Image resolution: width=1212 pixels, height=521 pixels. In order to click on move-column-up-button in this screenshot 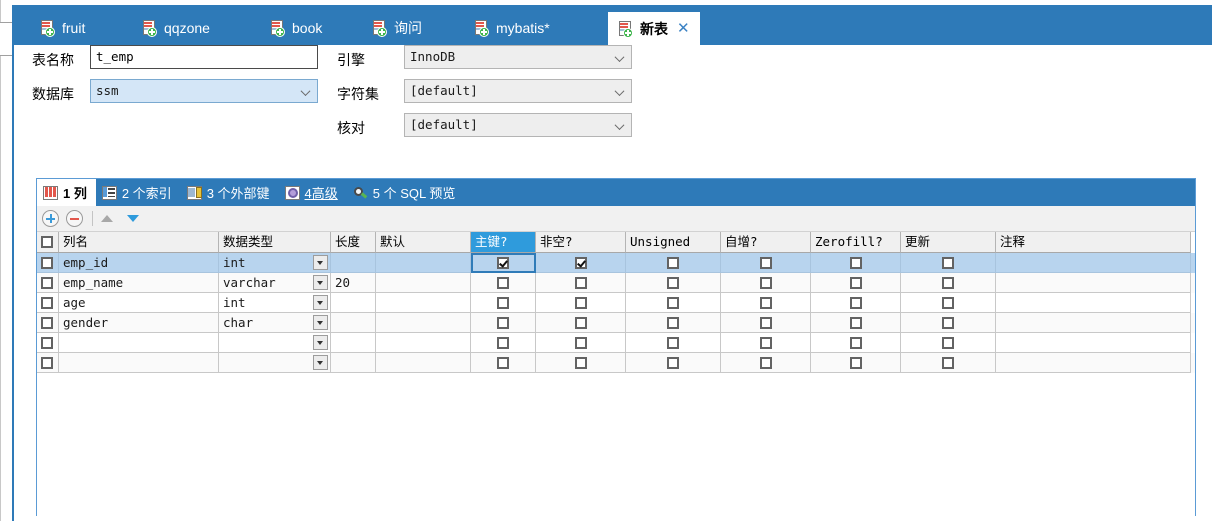, I will do `click(107, 218)`.